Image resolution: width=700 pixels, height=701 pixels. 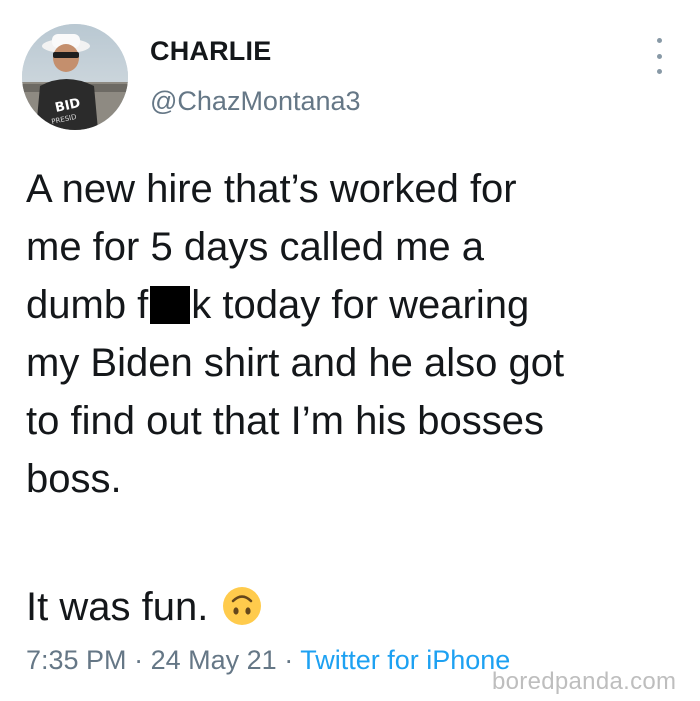 What do you see at coordinates (74, 479) in the screenshot?
I see `tweet-line: boss.` at bounding box center [74, 479].